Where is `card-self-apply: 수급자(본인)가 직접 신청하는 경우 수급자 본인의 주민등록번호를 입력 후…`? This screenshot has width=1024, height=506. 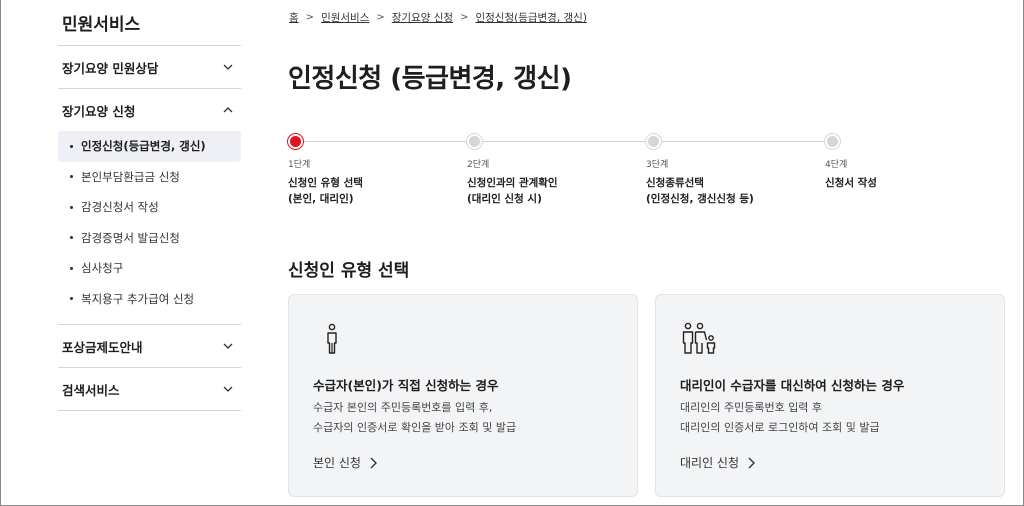 card-self-apply: 수급자(본인)가 직접 신청하는 경우 수급자 본인의 주민등록번호를 입력 후… is located at coordinates (463, 395).